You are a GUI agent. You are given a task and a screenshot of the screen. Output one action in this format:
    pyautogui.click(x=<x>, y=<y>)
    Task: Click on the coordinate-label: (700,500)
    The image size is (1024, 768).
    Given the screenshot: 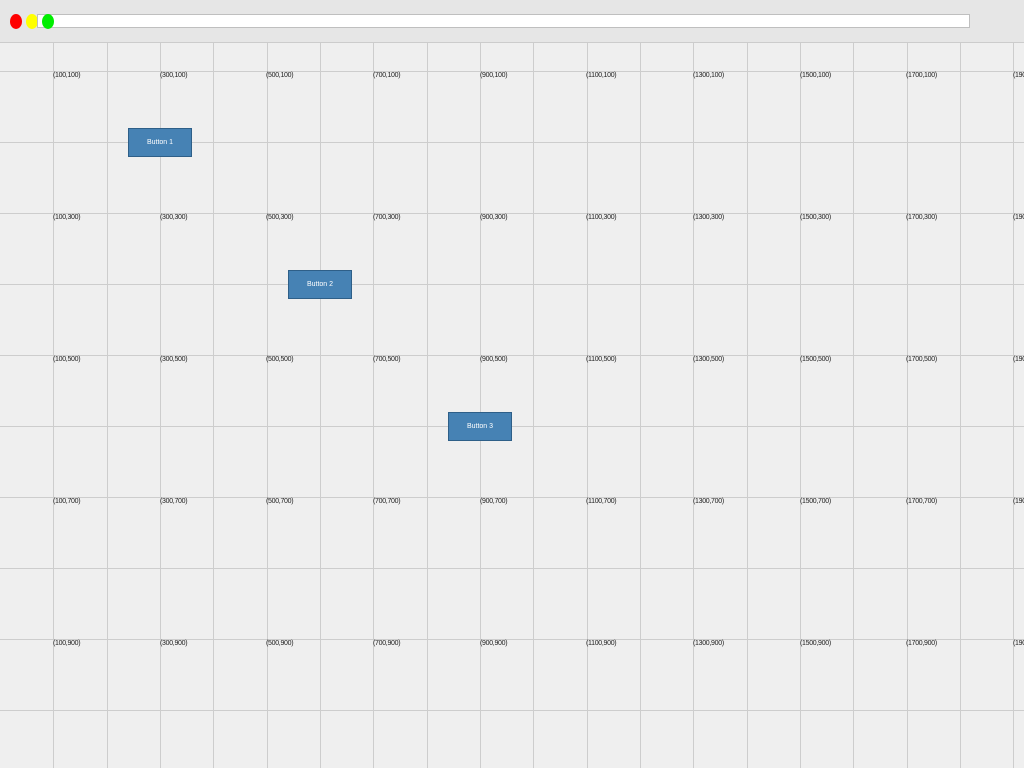 What is the action you would take?
    pyautogui.click(x=387, y=359)
    